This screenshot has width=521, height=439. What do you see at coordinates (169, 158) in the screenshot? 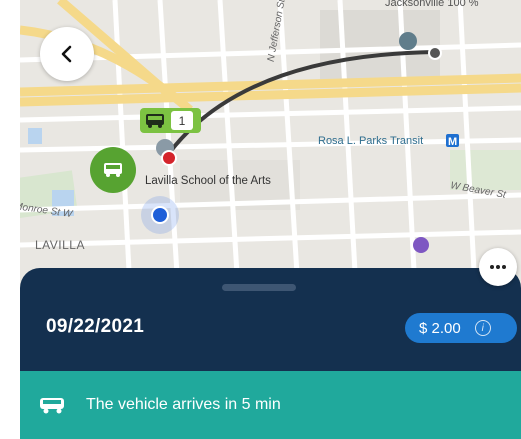
I see `origin-marker` at bounding box center [169, 158].